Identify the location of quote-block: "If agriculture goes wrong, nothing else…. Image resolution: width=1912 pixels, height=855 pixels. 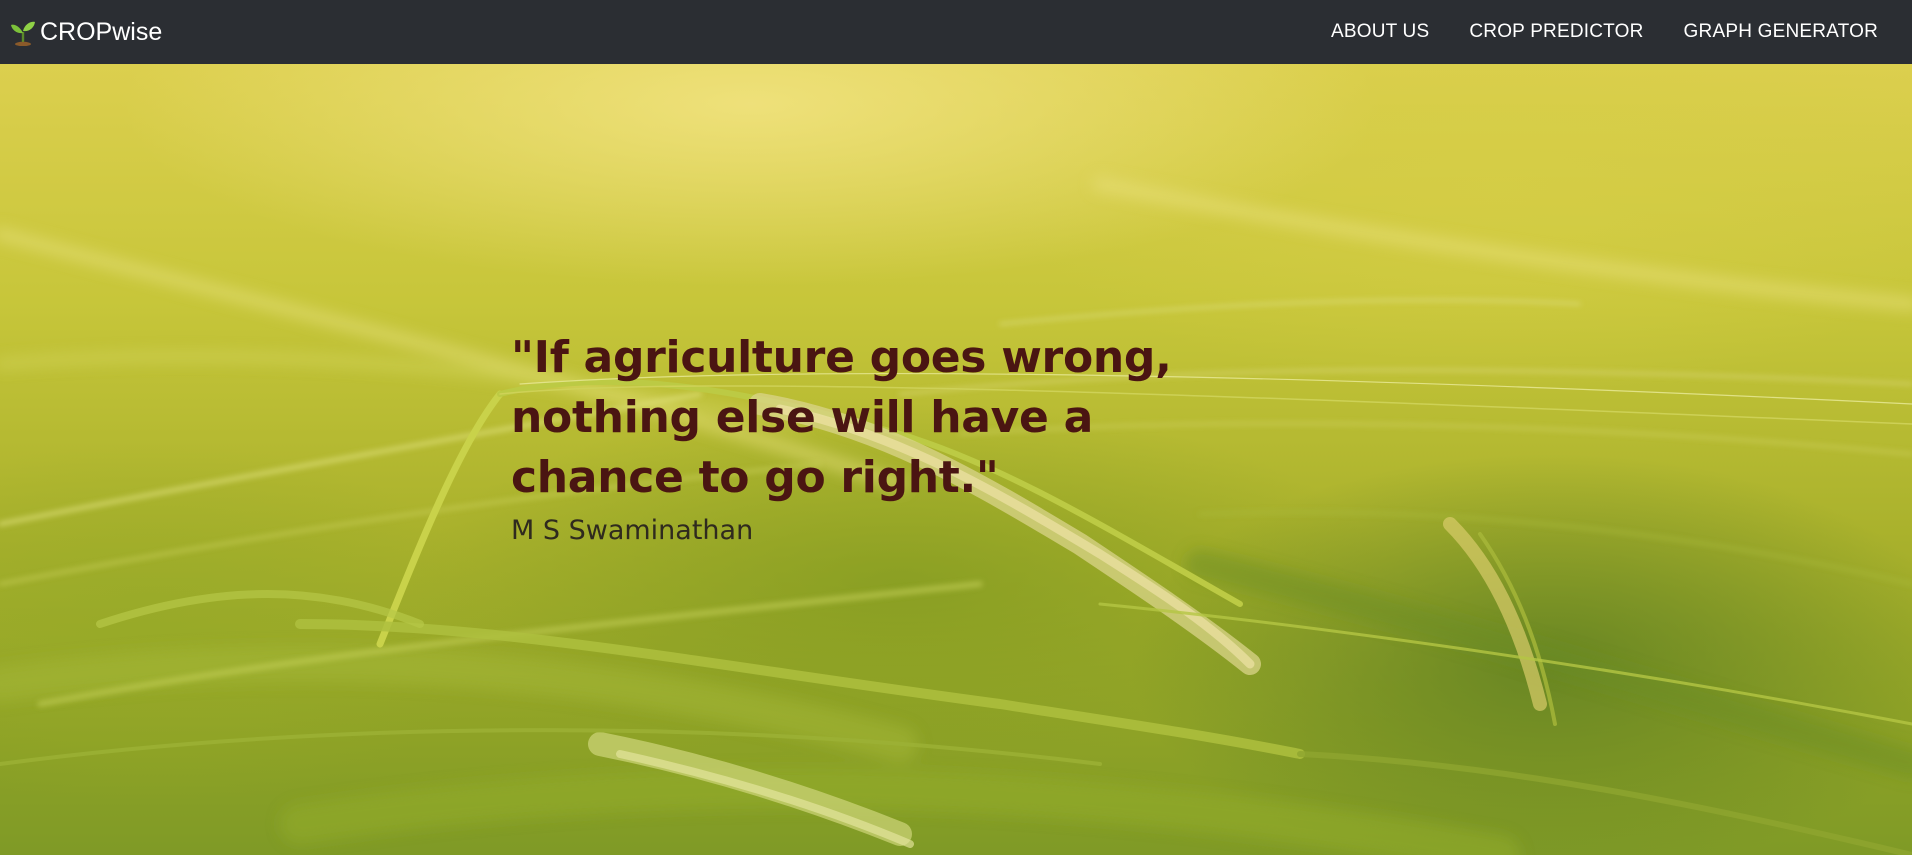
(891, 438).